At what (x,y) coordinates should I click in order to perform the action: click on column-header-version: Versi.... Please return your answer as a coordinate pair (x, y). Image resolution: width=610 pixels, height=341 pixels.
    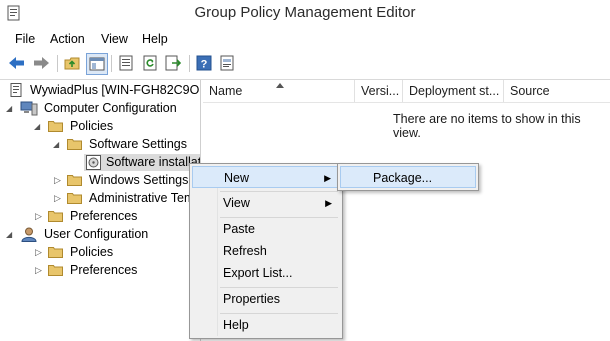
    Looking at the image, I should click on (379, 91).